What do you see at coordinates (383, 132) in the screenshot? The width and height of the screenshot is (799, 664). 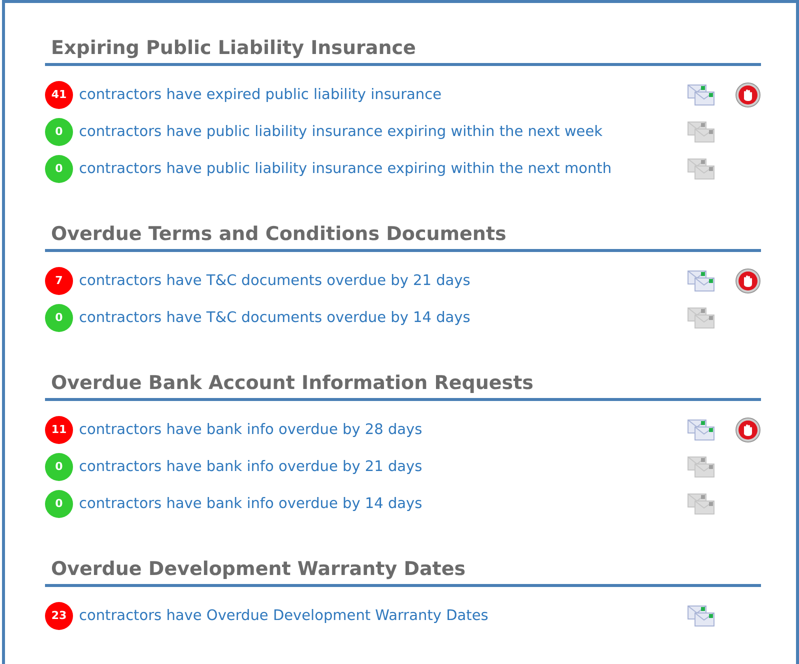 I see `report-link: contractors have public liability insurance expiring within the next week` at bounding box center [383, 132].